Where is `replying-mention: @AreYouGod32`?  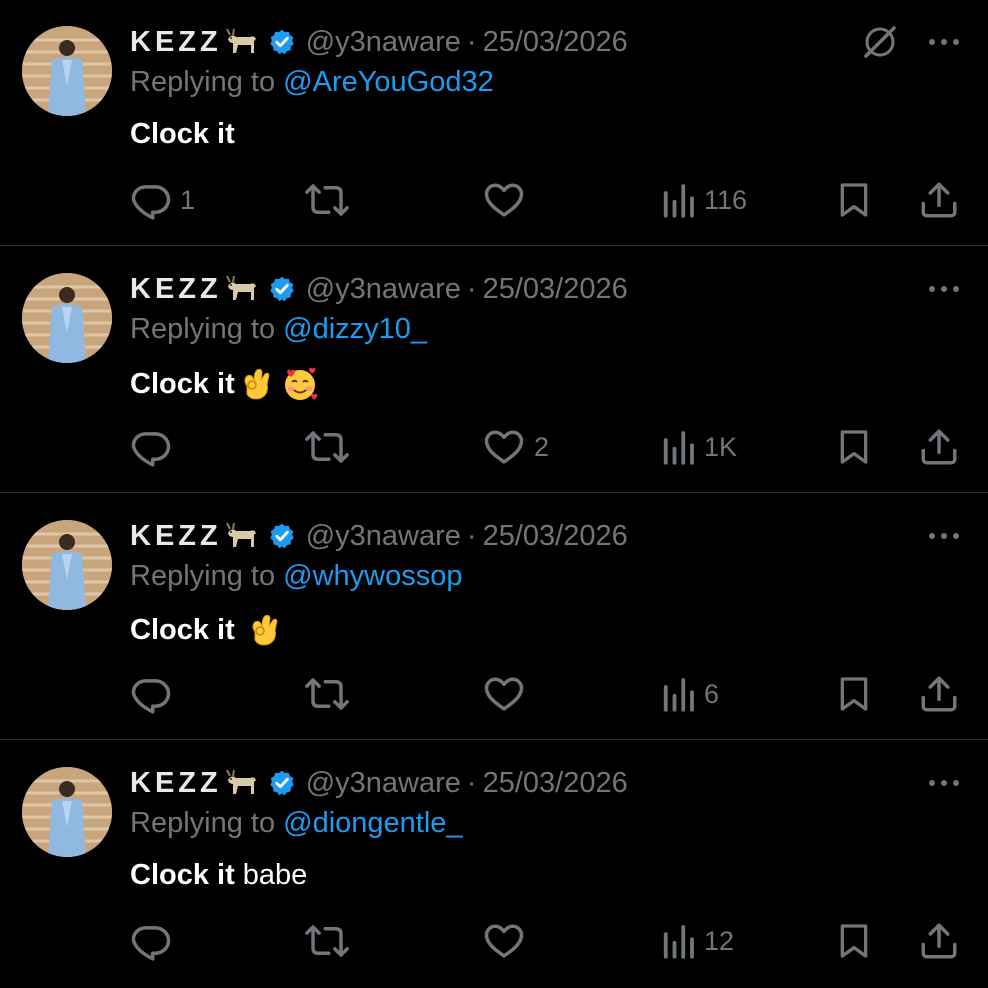 replying-mention: @AreYouGod32 is located at coordinates (388, 82).